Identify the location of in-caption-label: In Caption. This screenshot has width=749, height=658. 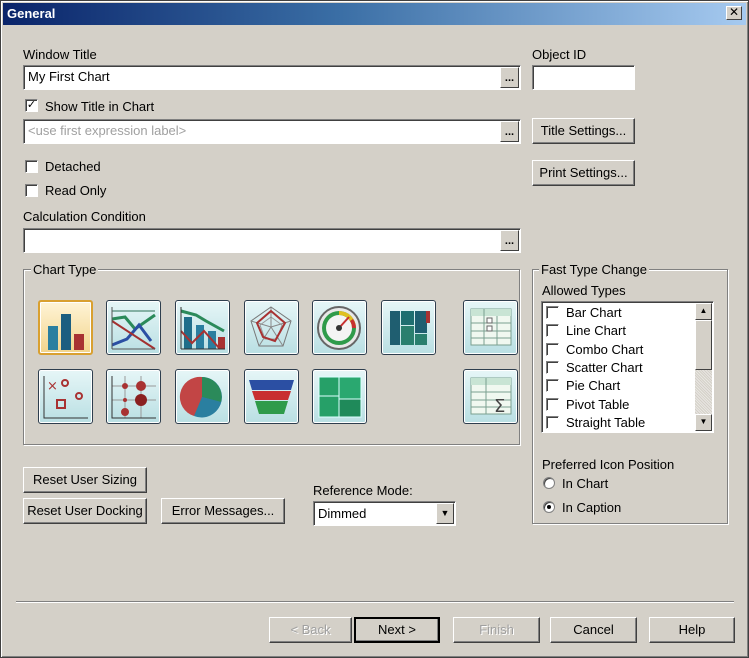
(592, 507).